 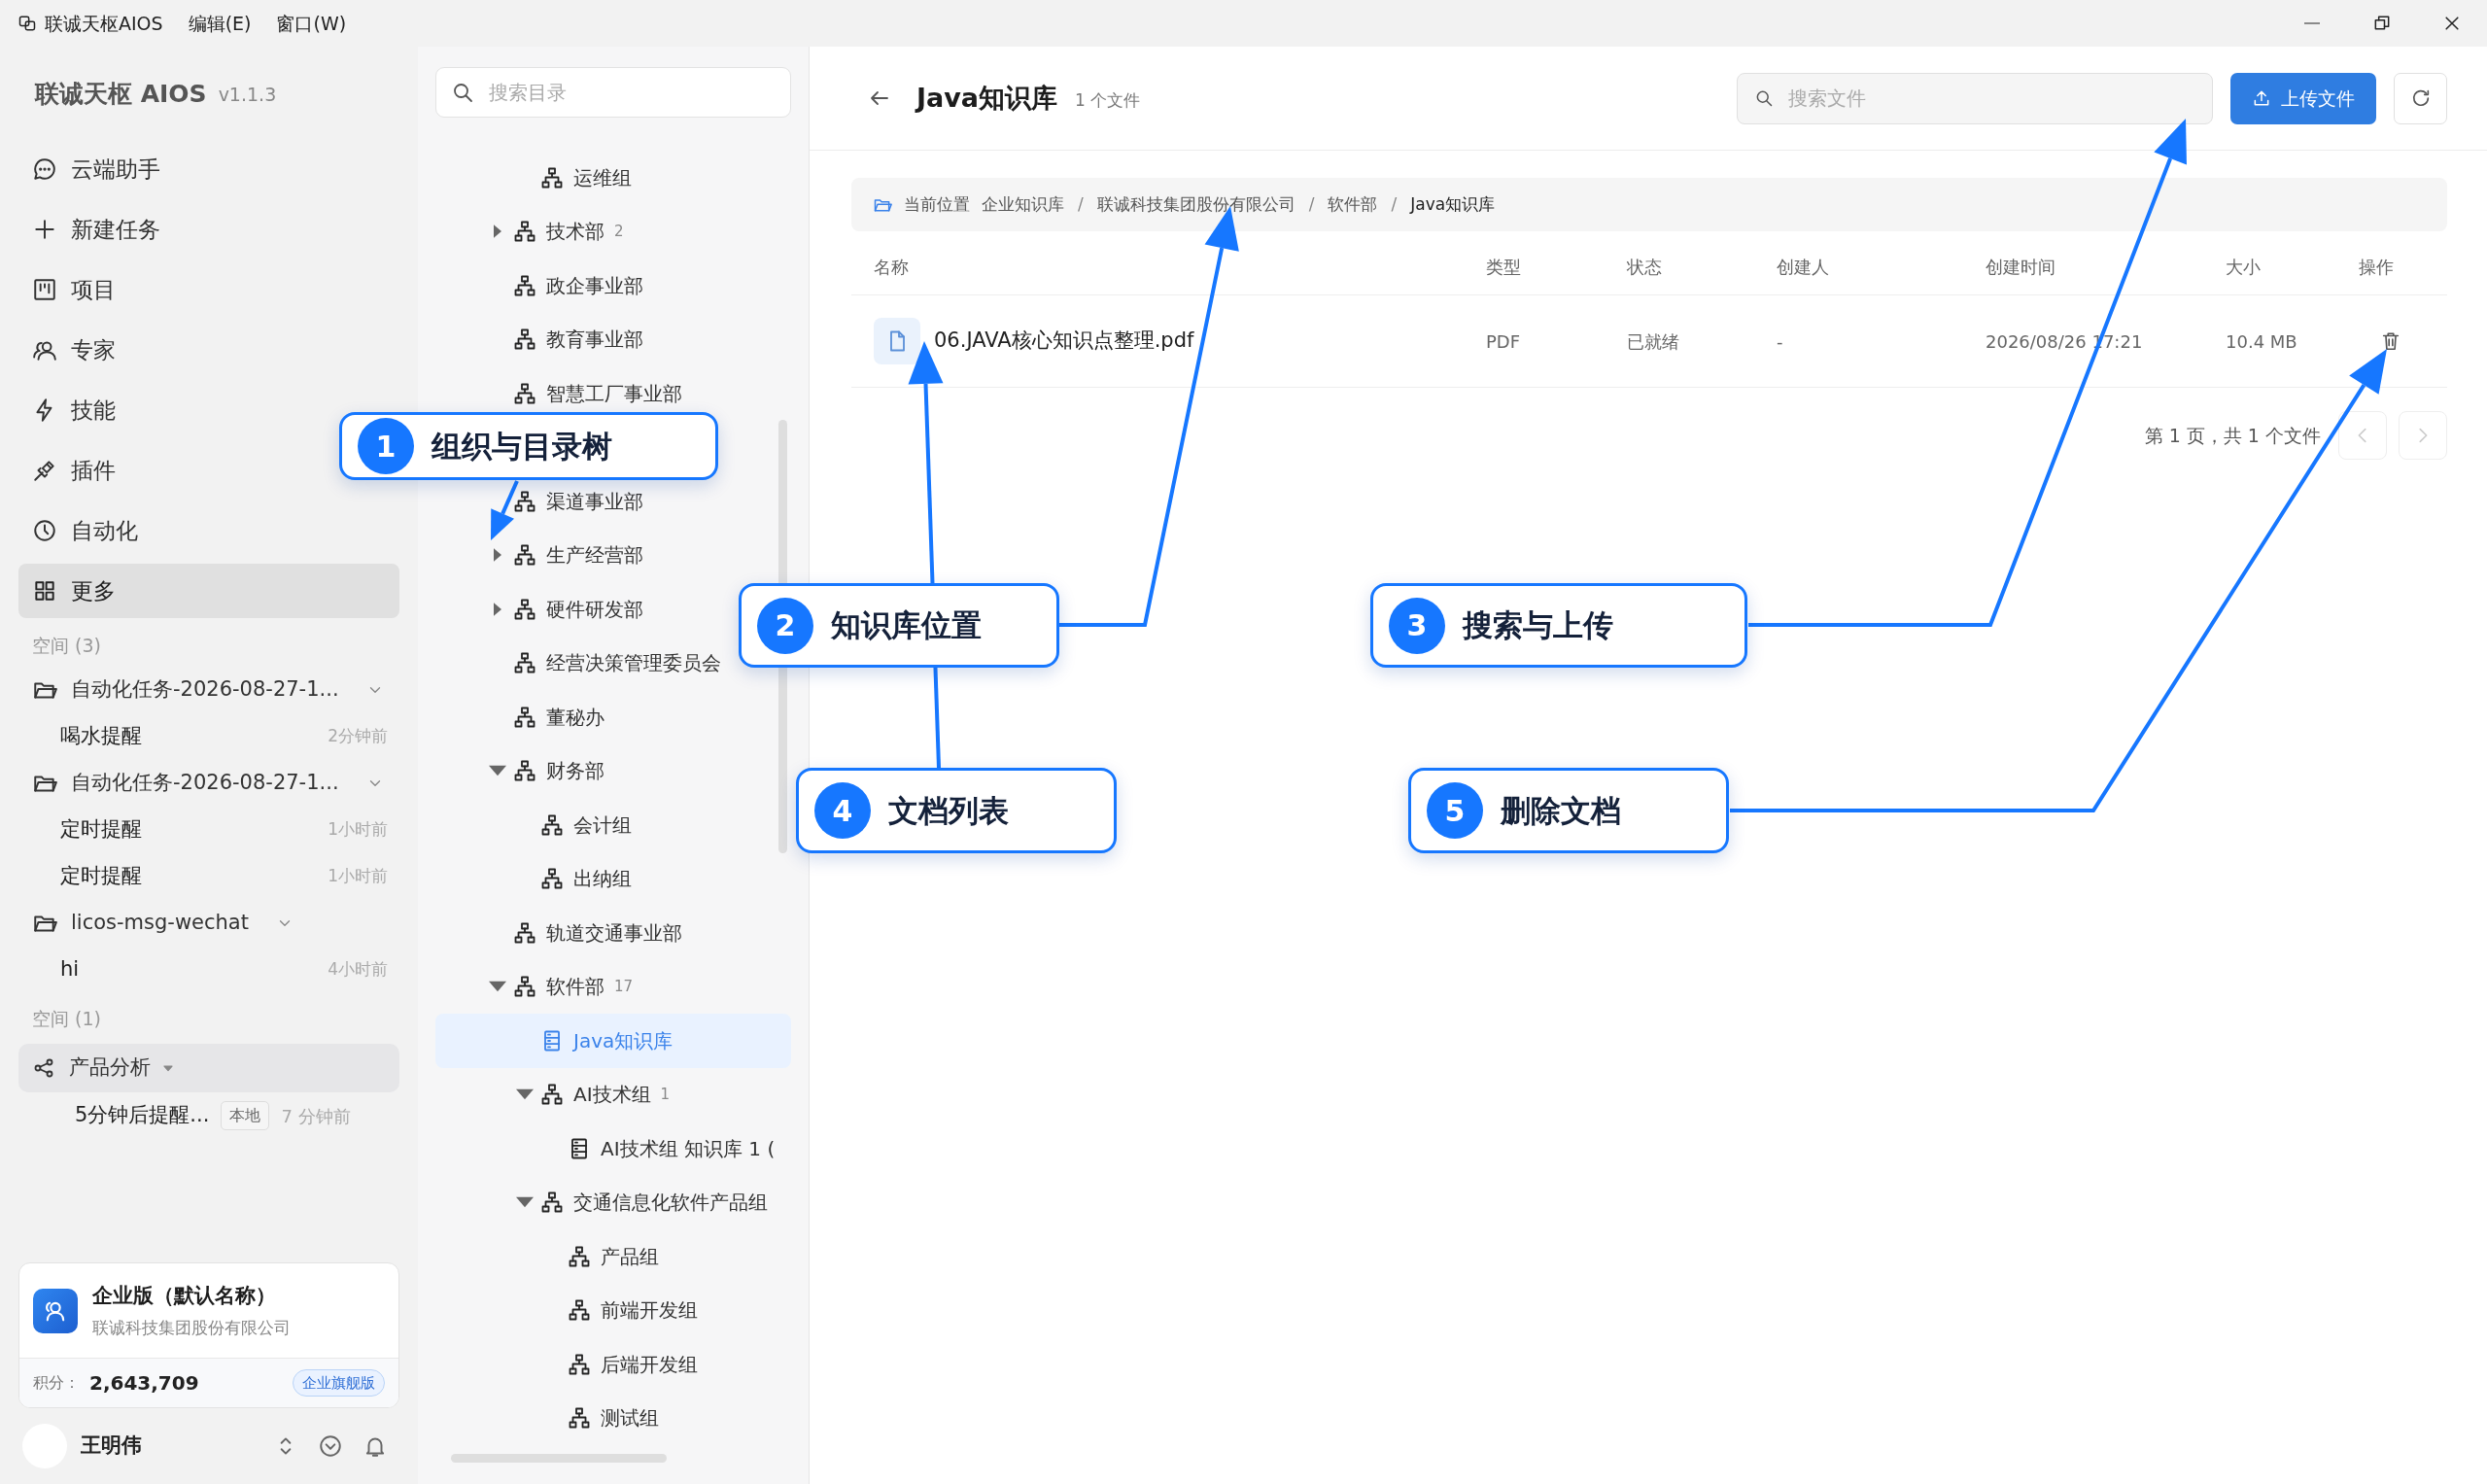 What do you see at coordinates (948, 810) in the screenshot?
I see `callout-label: 文档列表` at bounding box center [948, 810].